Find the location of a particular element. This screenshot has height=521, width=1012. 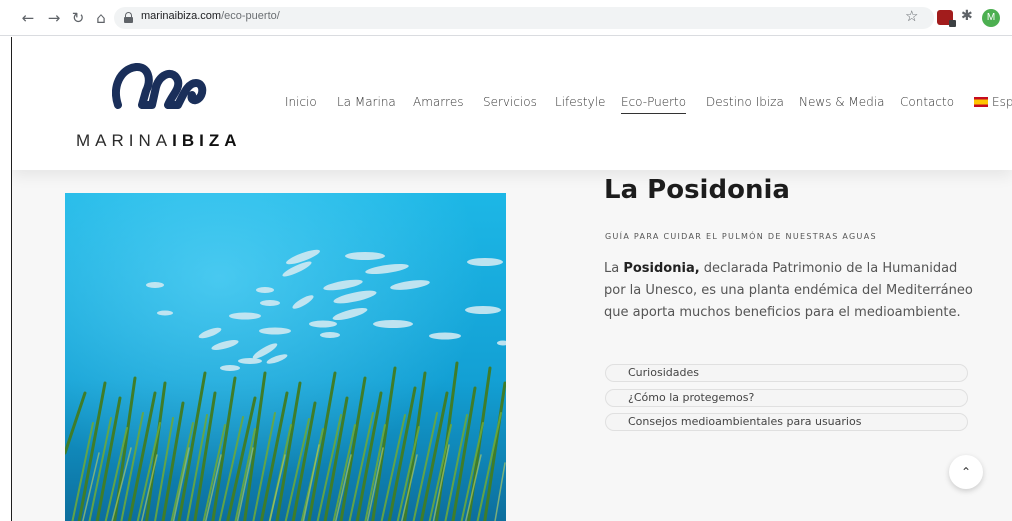

marina-ibiza-logo: MARINAIBIZA is located at coordinates (161, 107).